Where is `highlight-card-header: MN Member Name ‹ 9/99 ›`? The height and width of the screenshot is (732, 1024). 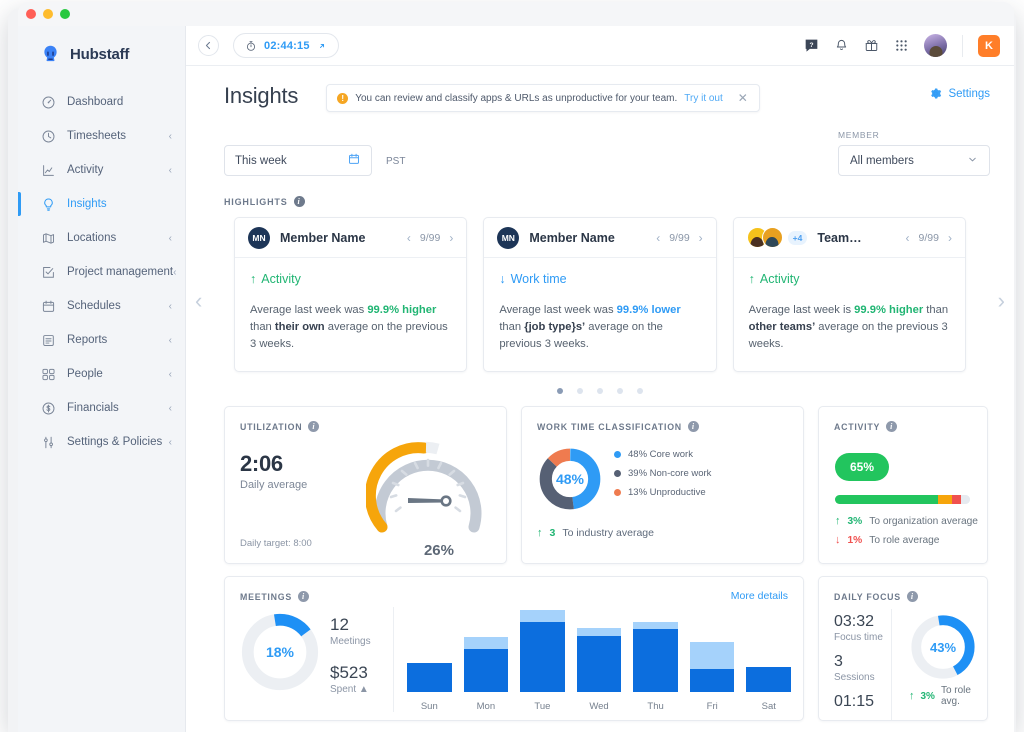 highlight-card-header: MN Member Name ‹ 9/99 › is located at coordinates (351, 238).